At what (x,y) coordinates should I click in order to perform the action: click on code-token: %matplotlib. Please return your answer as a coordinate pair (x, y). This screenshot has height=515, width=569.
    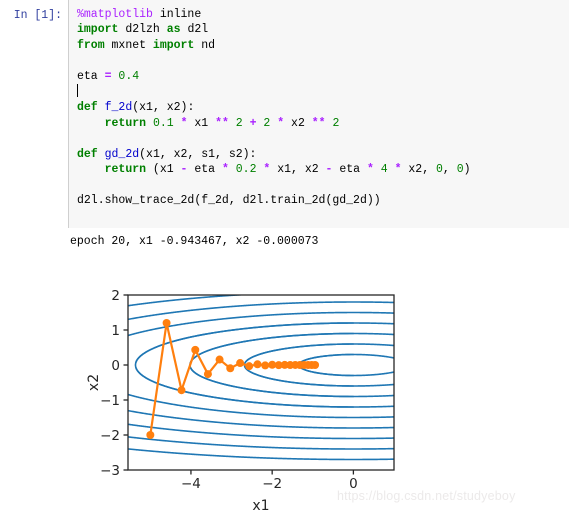
    Looking at the image, I should click on (115, 14).